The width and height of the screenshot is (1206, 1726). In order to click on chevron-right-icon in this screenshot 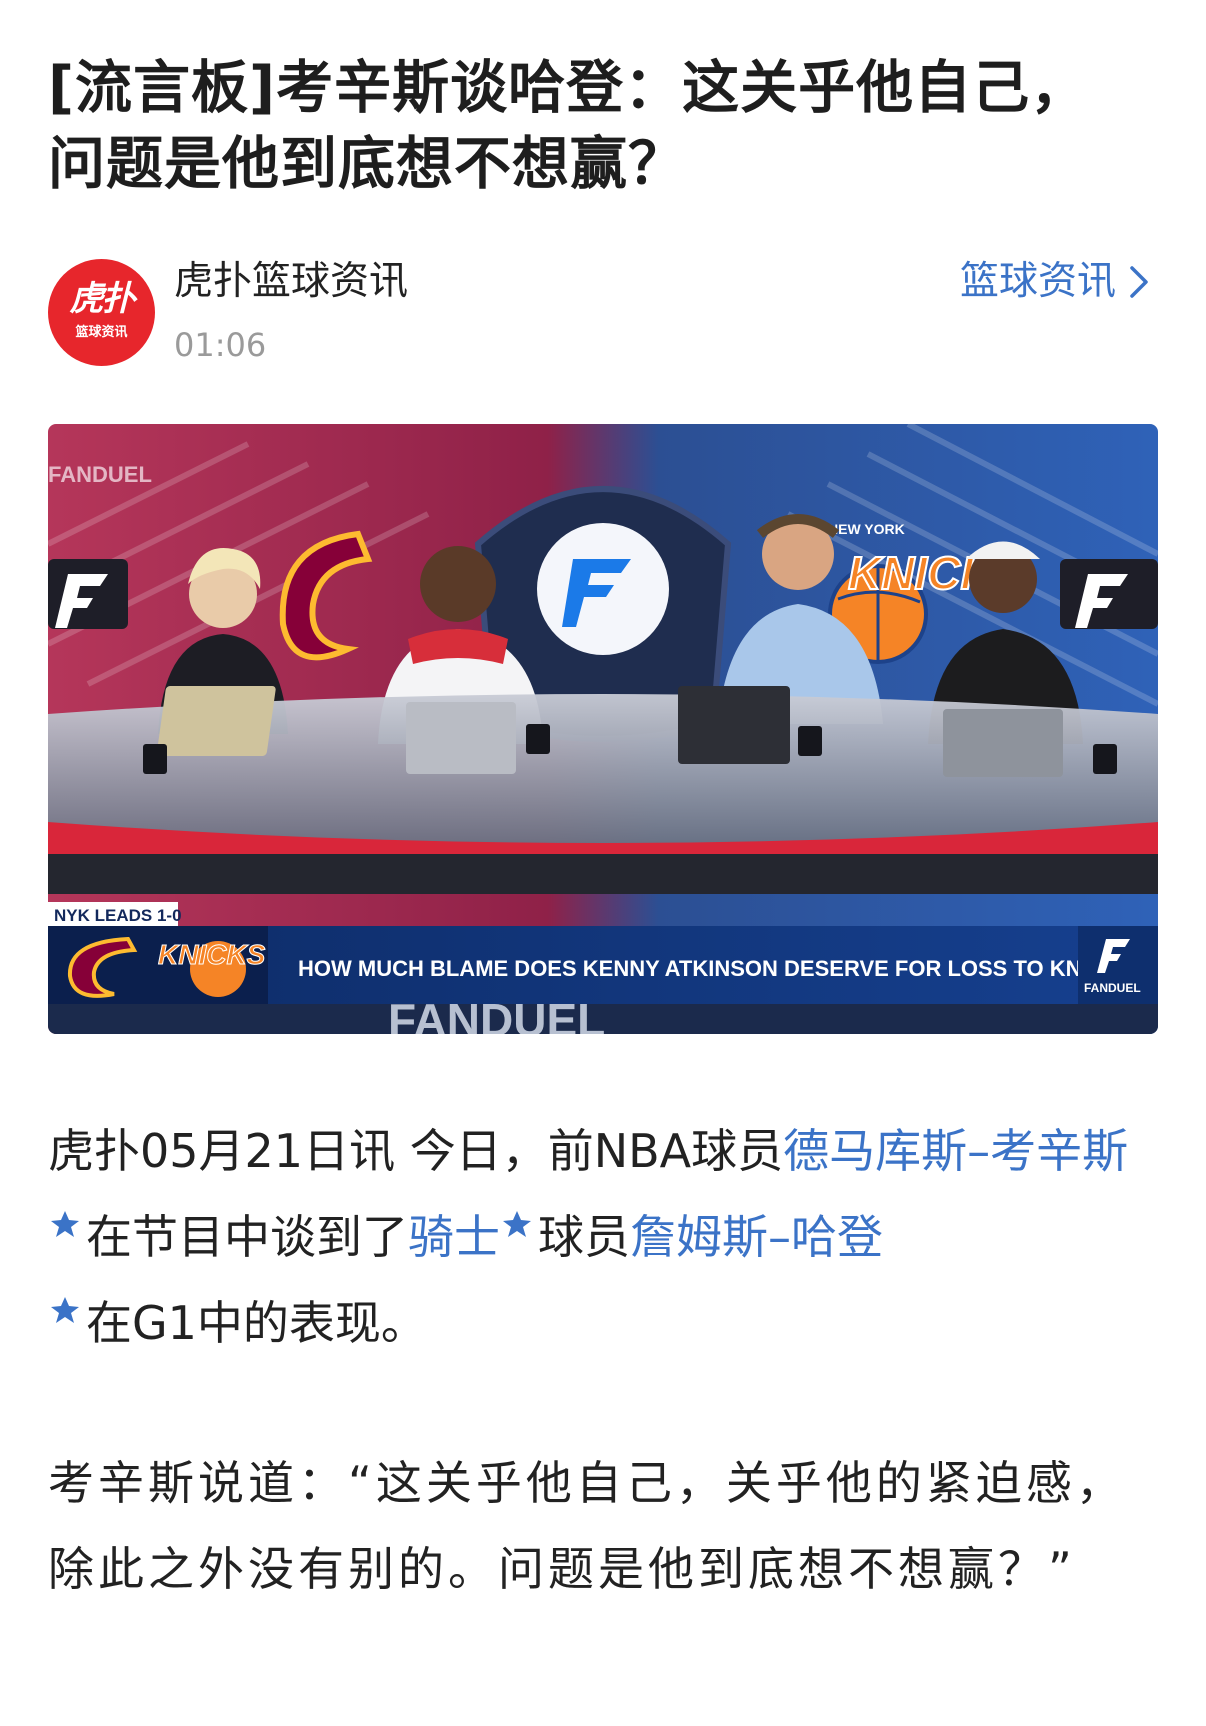, I will do `click(1139, 282)`.